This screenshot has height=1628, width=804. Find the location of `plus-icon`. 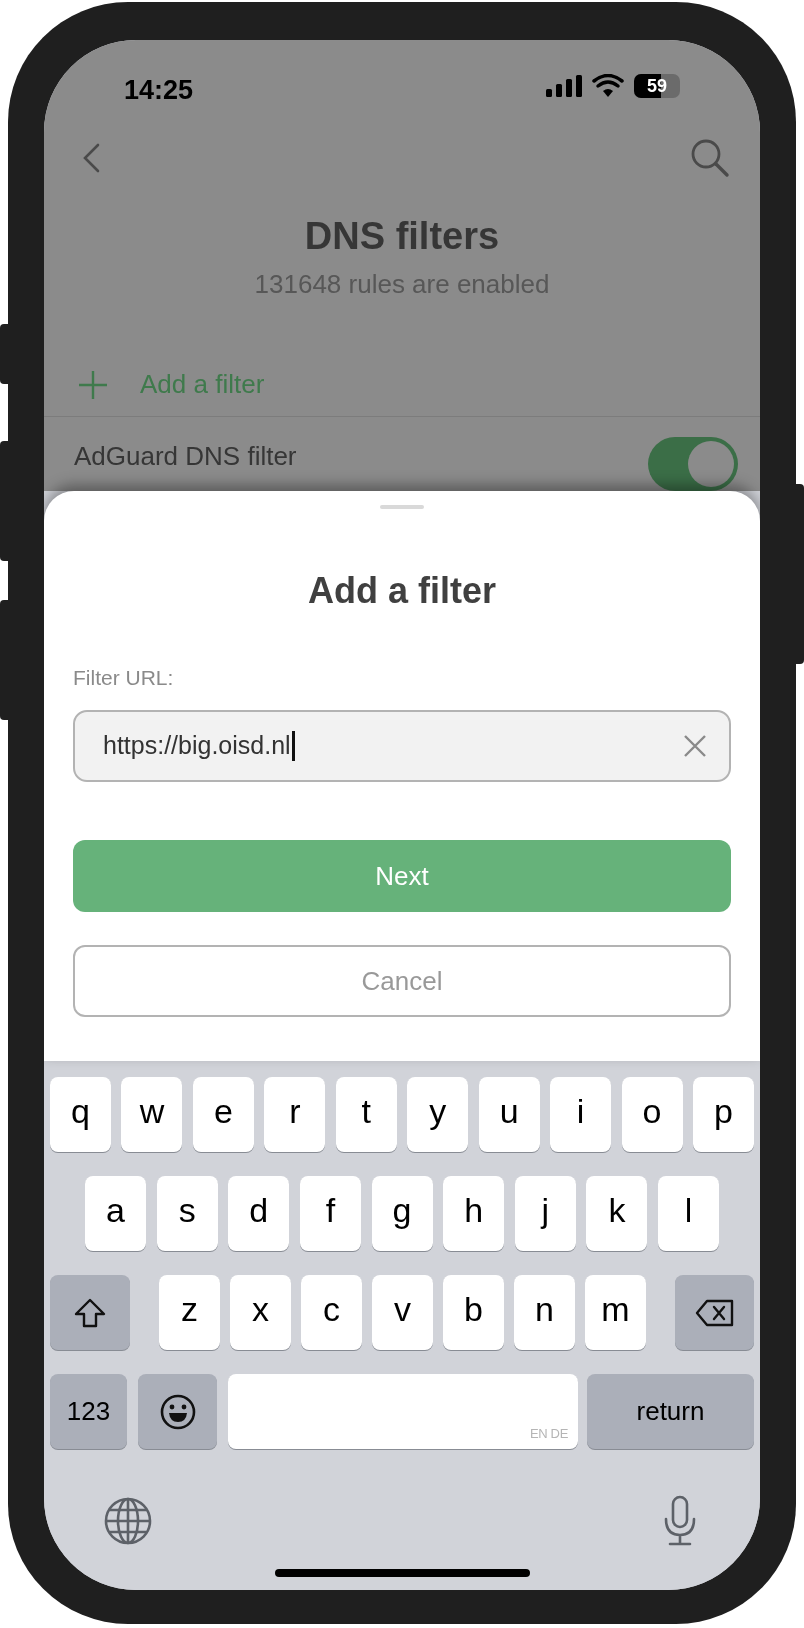

plus-icon is located at coordinates (93, 384).